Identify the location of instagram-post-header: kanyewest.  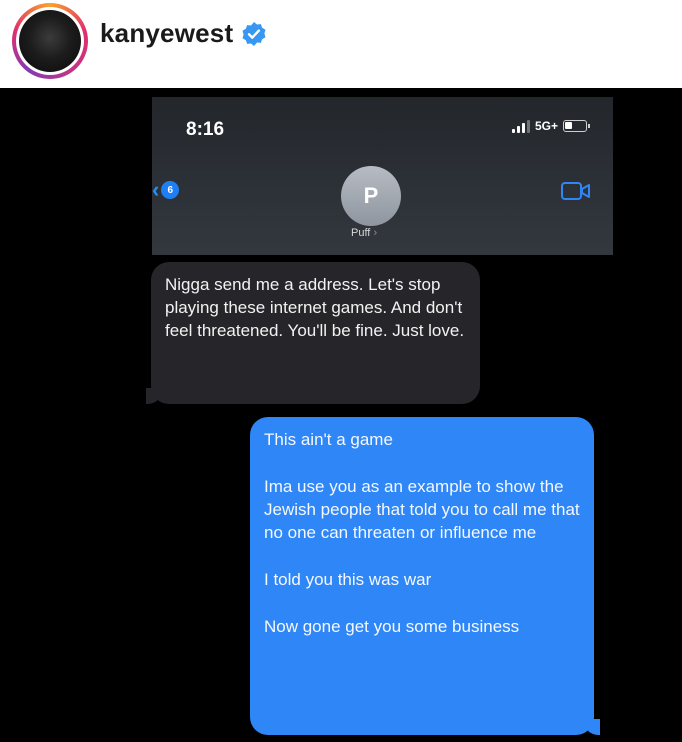
(341, 44).